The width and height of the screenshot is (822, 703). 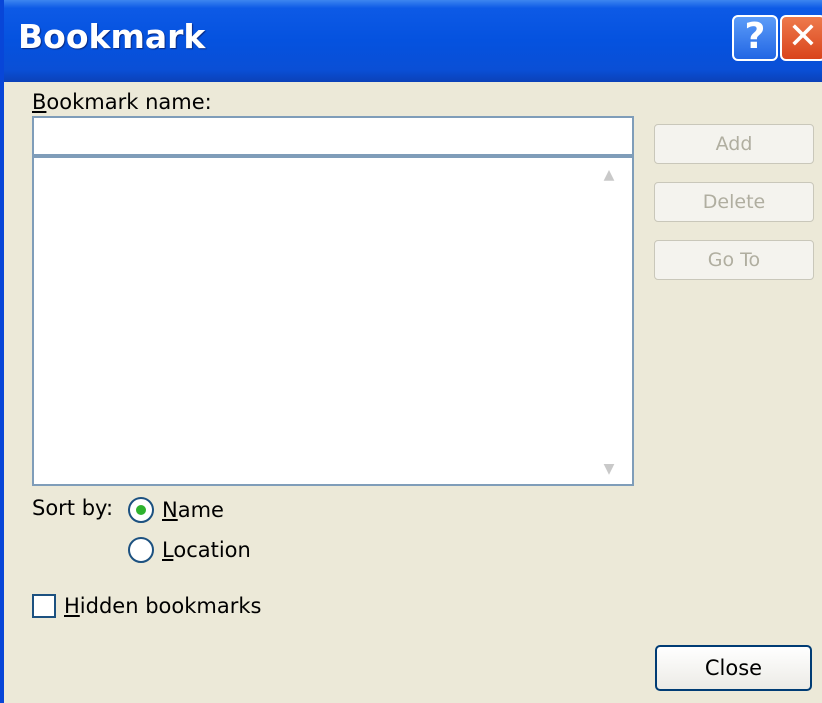 I want to click on scroll-up-arrow-icon: ▲, so click(x=609, y=175).